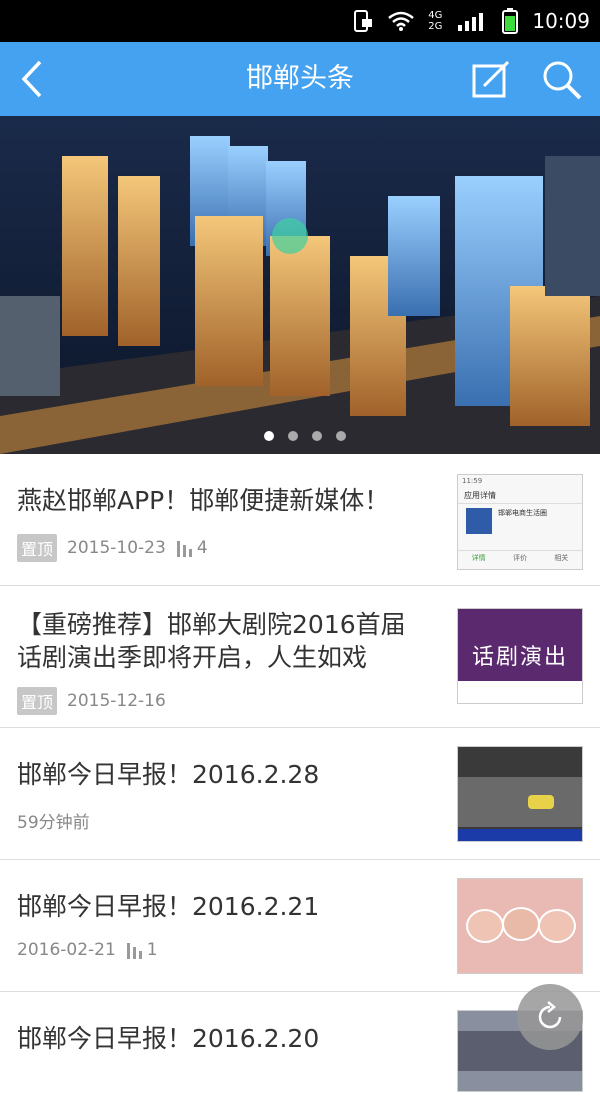 The width and height of the screenshot is (600, 1112). Describe the element at coordinates (478, 558) in the screenshot. I see `thumb-tab-1: 详情` at that location.